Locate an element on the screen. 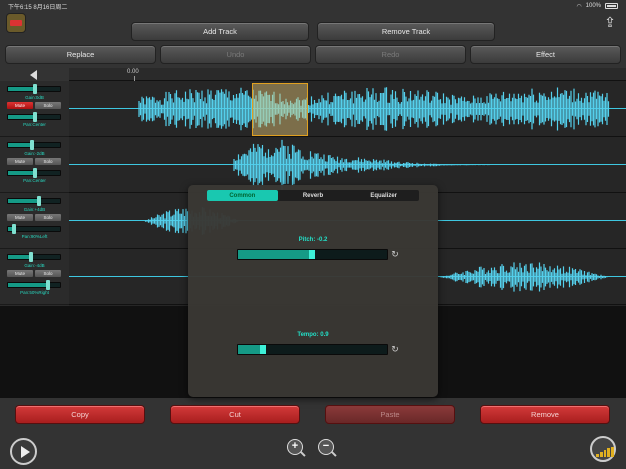 This screenshot has height=469, width=626. tab-common: Common is located at coordinates (242, 195).